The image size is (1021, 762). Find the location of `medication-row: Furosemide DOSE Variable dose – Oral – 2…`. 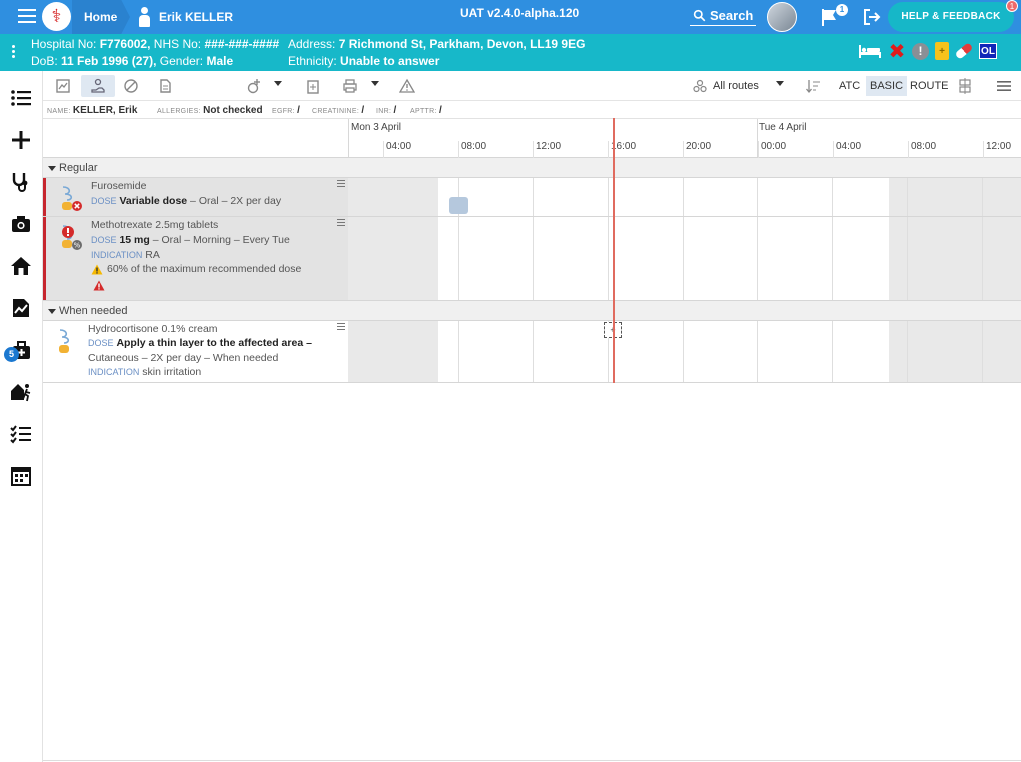

medication-row: Furosemide DOSE Variable dose – Oral – 2… is located at coordinates (532, 197).